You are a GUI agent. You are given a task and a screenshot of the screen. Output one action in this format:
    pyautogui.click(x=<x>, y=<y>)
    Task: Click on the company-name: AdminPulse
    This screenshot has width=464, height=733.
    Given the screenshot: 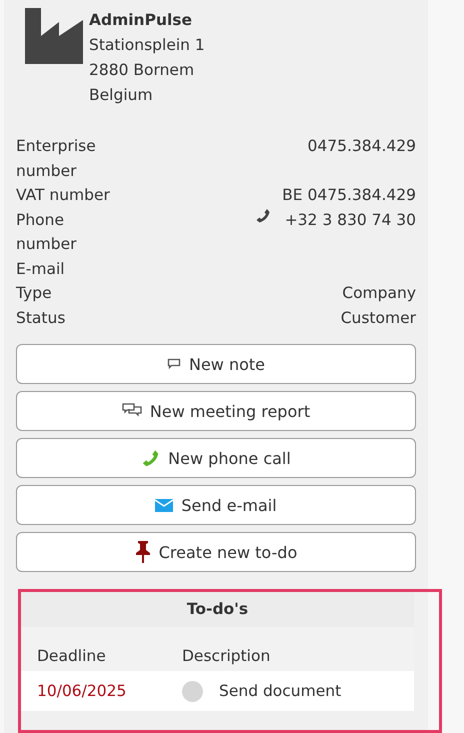 What is the action you would take?
    pyautogui.click(x=141, y=20)
    